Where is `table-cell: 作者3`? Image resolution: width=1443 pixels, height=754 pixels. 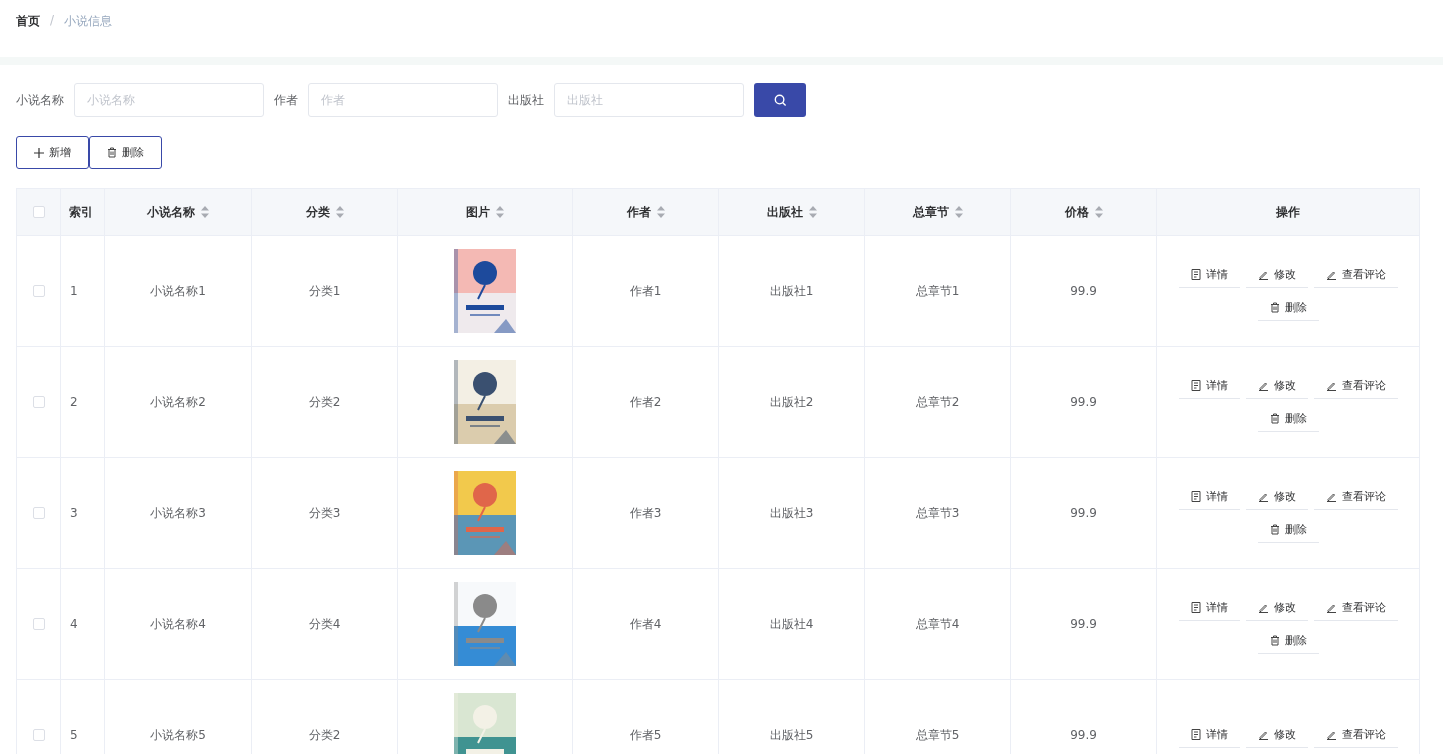
table-cell: 作者3 is located at coordinates (645, 513).